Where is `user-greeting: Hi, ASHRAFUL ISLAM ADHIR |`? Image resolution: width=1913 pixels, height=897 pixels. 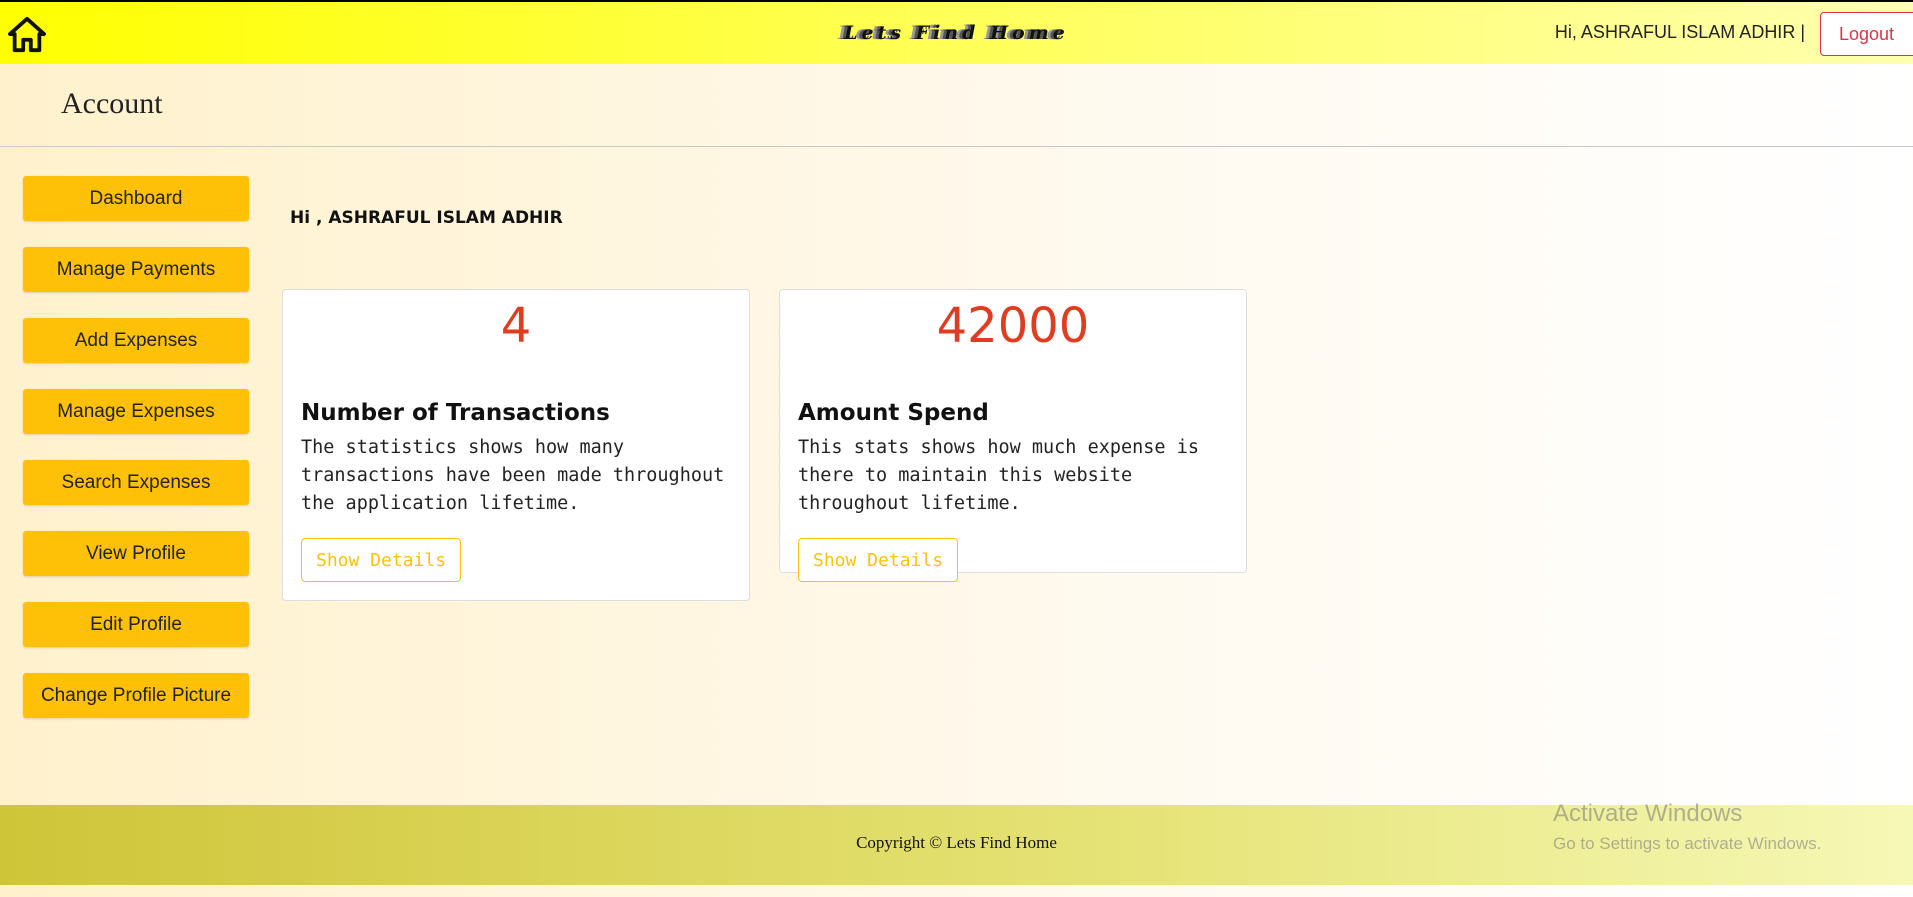 user-greeting: Hi, ASHRAFUL ISLAM ADHIR | is located at coordinates (1679, 32).